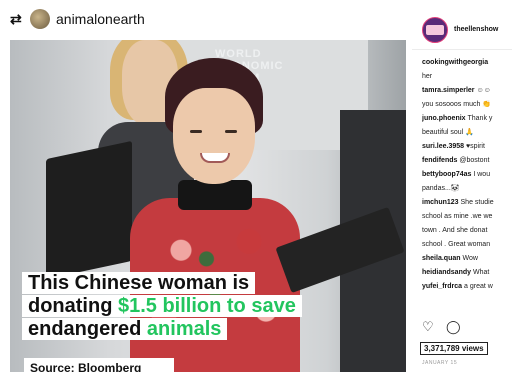 Image resolution: width=512 pixels, height=384 pixels. I want to click on post-username: animalonearth, so click(100, 19).